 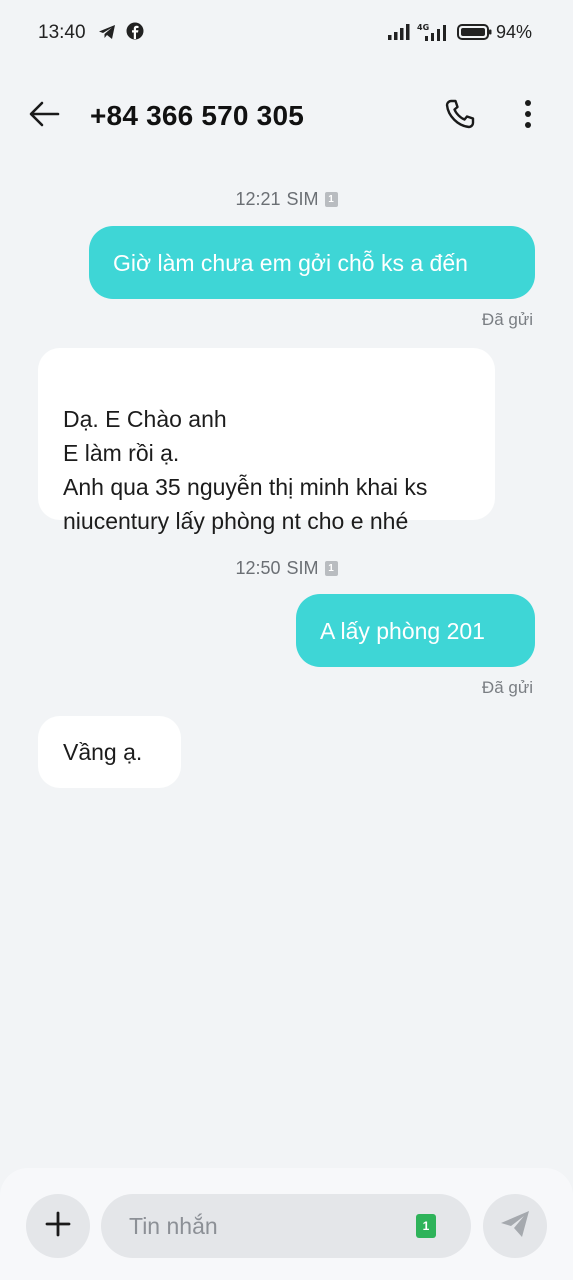 I want to click on message-bubble-outgoing: A lấy phòng 201, so click(x=415, y=630).